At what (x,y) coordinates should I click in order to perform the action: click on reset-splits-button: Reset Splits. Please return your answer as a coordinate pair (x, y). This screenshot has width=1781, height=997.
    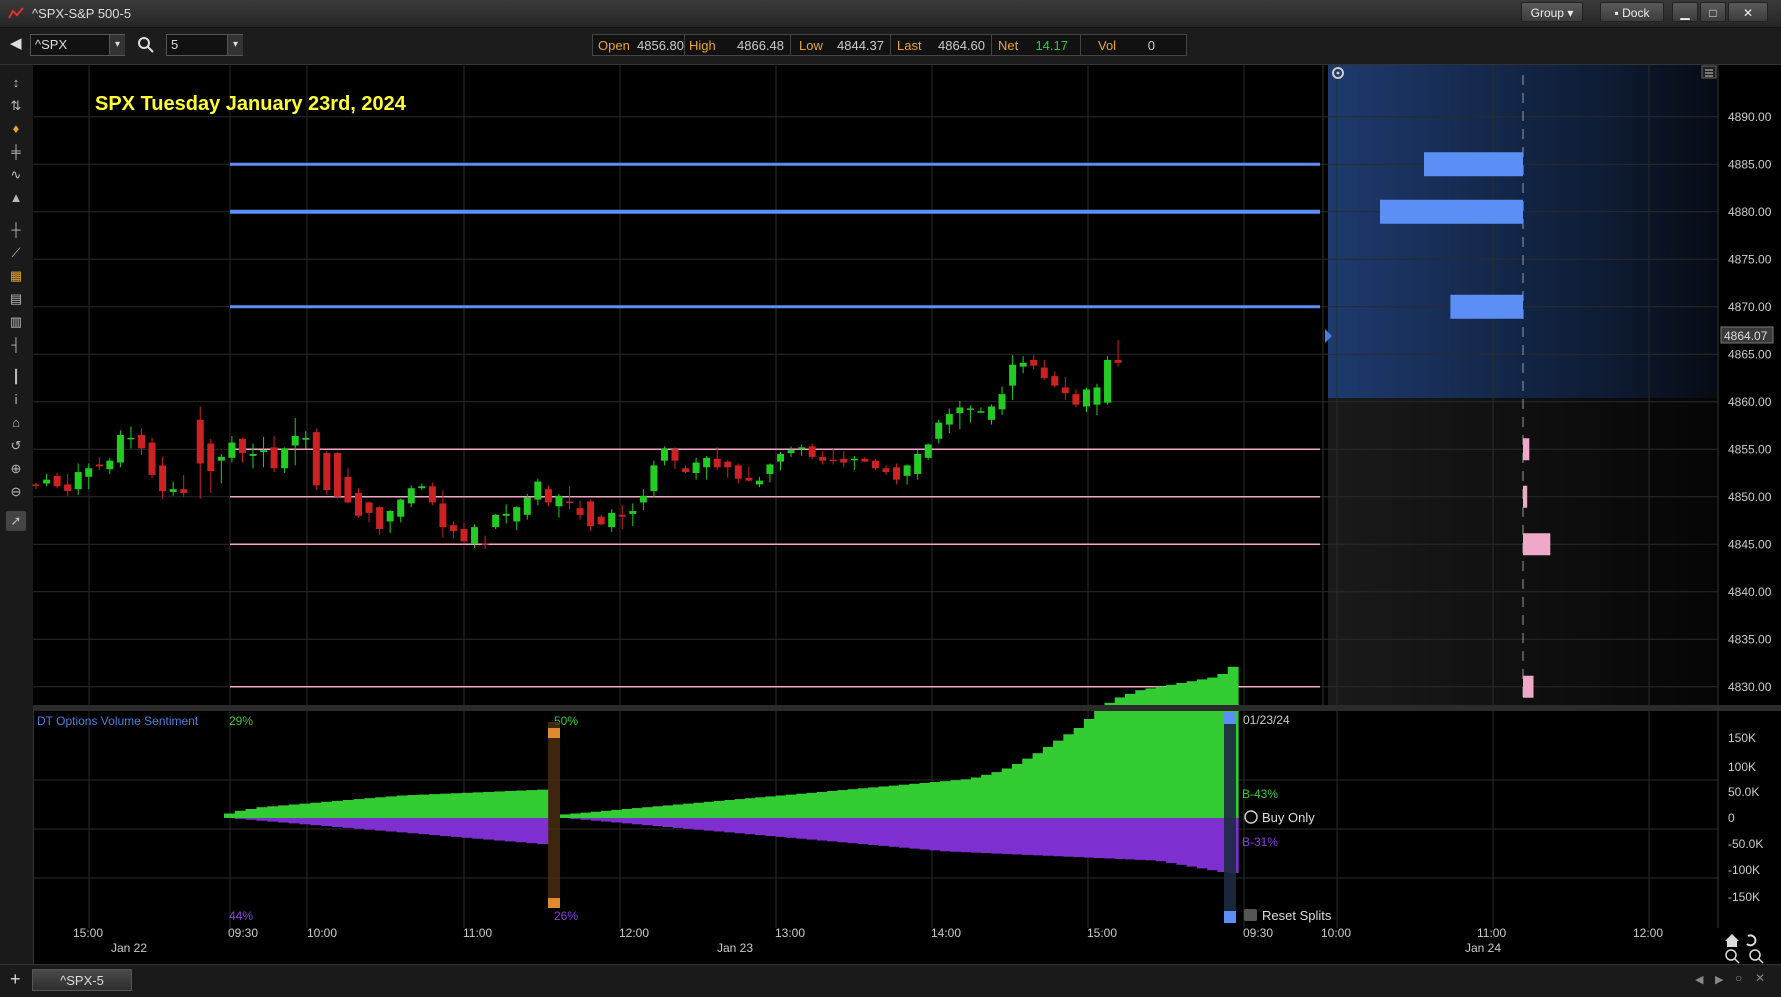
    Looking at the image, I should click on (1288, 915).